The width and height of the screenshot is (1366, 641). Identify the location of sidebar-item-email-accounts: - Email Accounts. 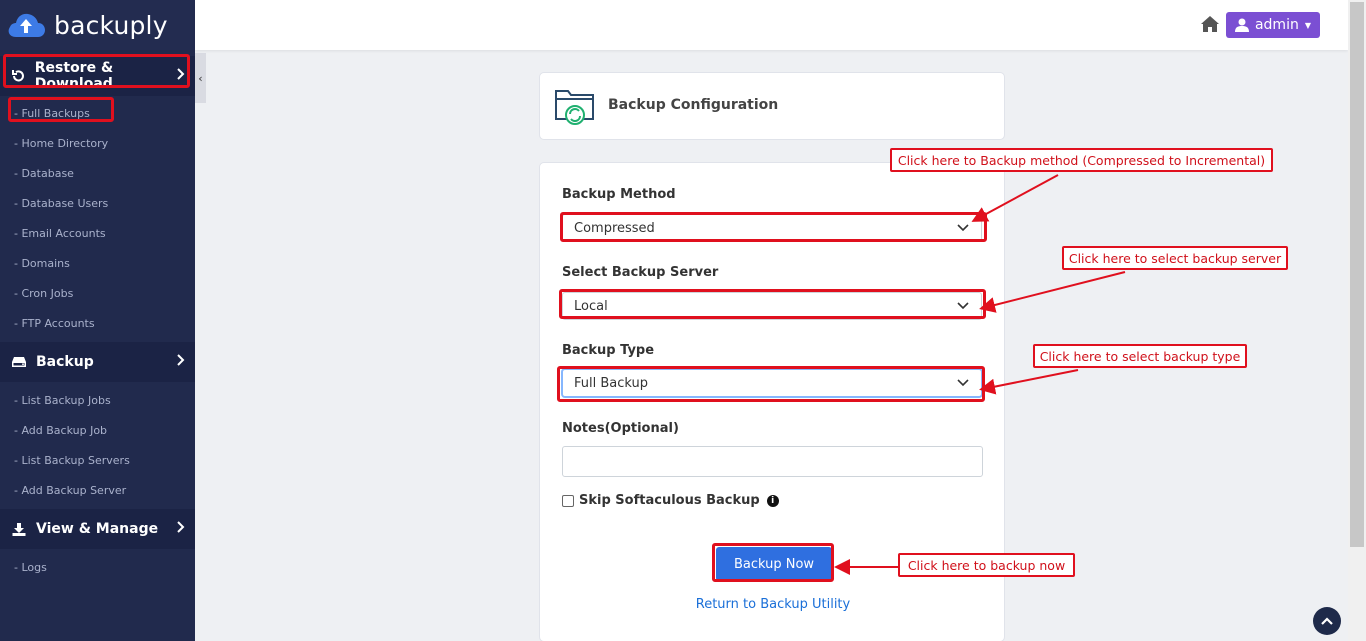
(97, 233).